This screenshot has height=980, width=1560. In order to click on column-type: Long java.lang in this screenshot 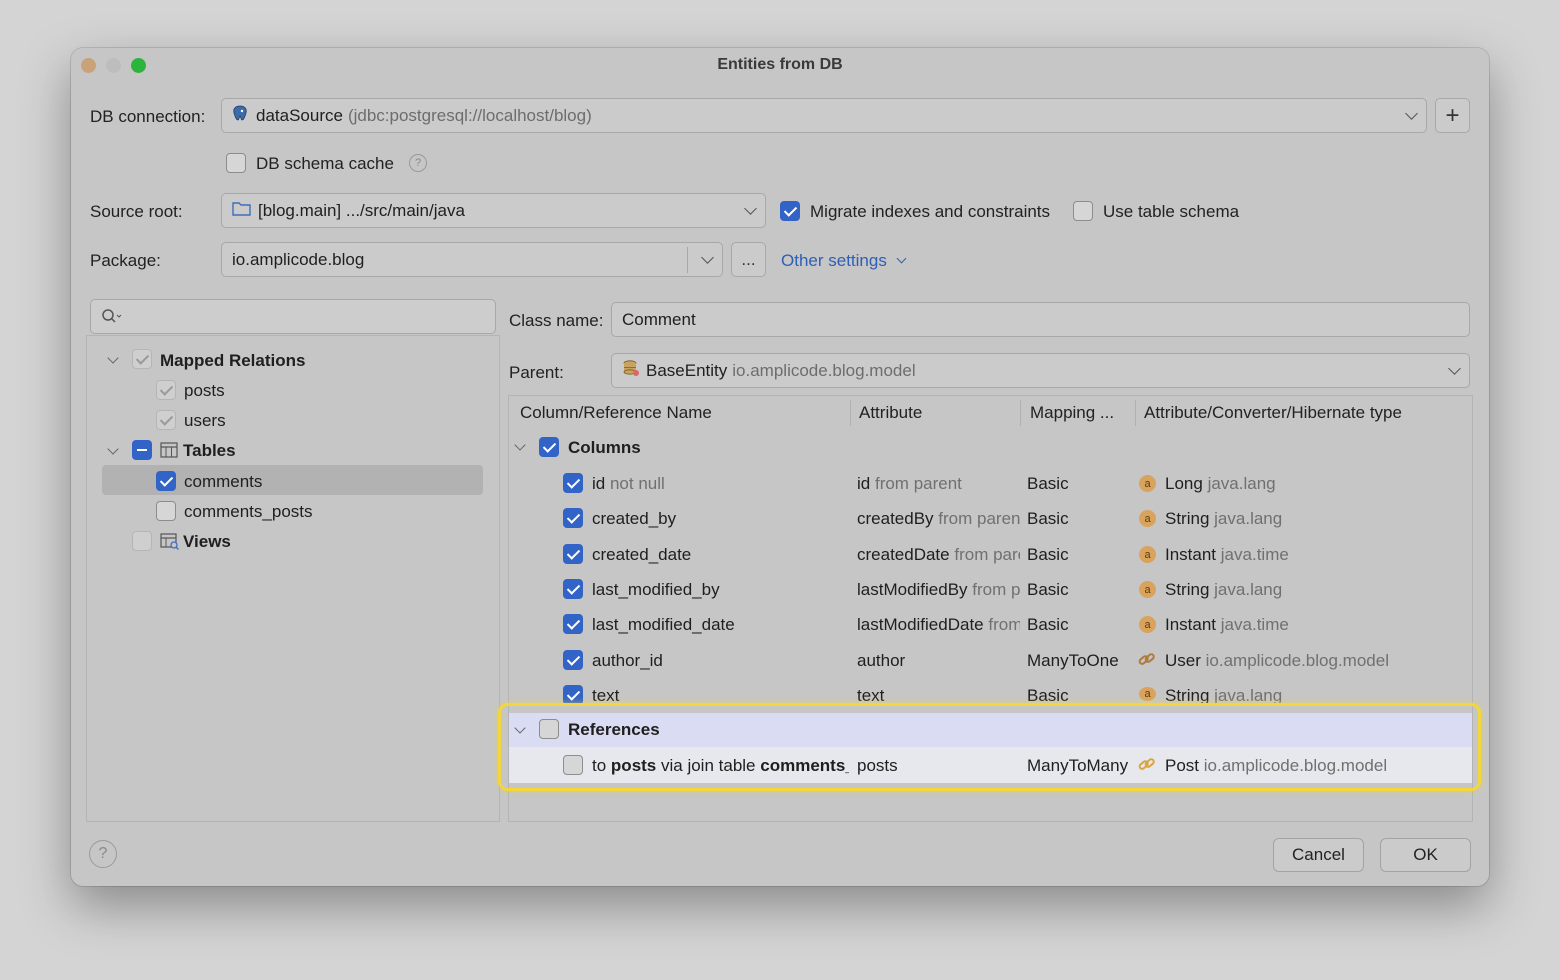, I will do `click(1220, 484)`.